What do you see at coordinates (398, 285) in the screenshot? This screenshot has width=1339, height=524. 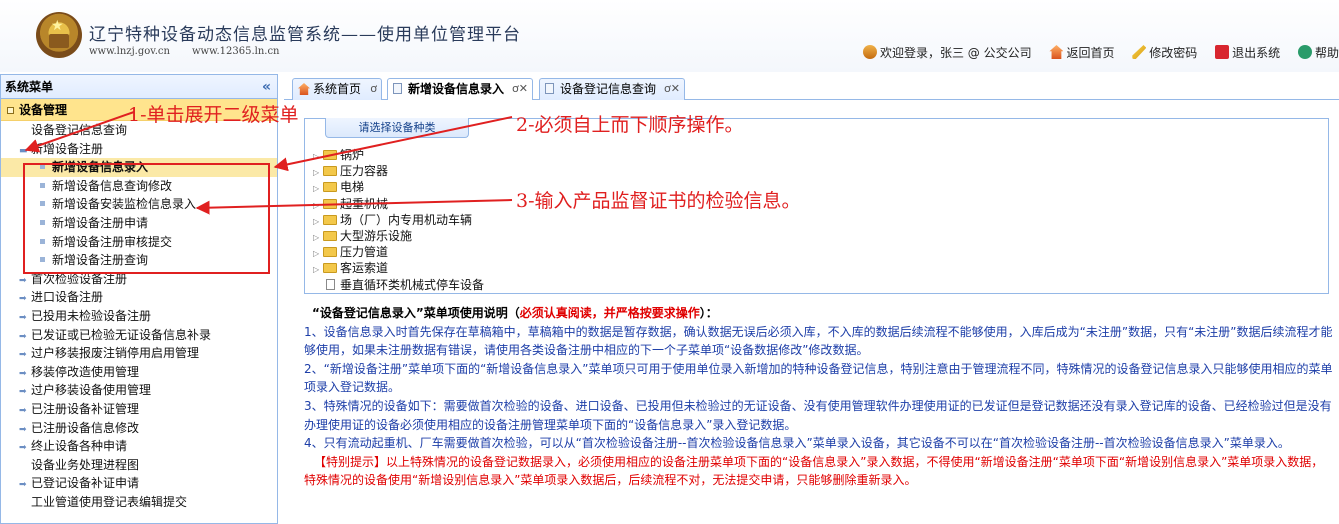 I see `type-node: 垂直循环类机械式停车设备` at bounding box center [398, 285].